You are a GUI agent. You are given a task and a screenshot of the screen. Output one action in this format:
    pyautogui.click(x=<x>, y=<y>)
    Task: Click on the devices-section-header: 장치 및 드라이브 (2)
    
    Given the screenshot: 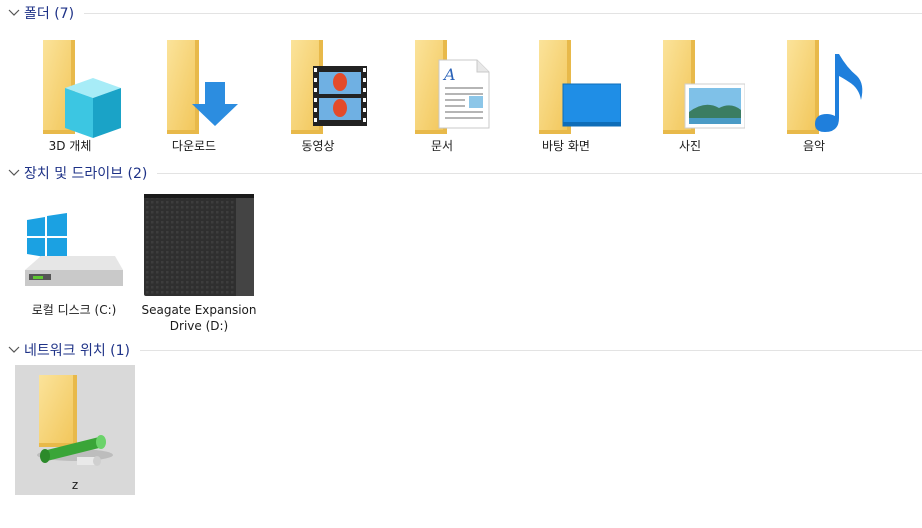 What is the action you would take?
    pyautogui.click(x=461, y=173)
    